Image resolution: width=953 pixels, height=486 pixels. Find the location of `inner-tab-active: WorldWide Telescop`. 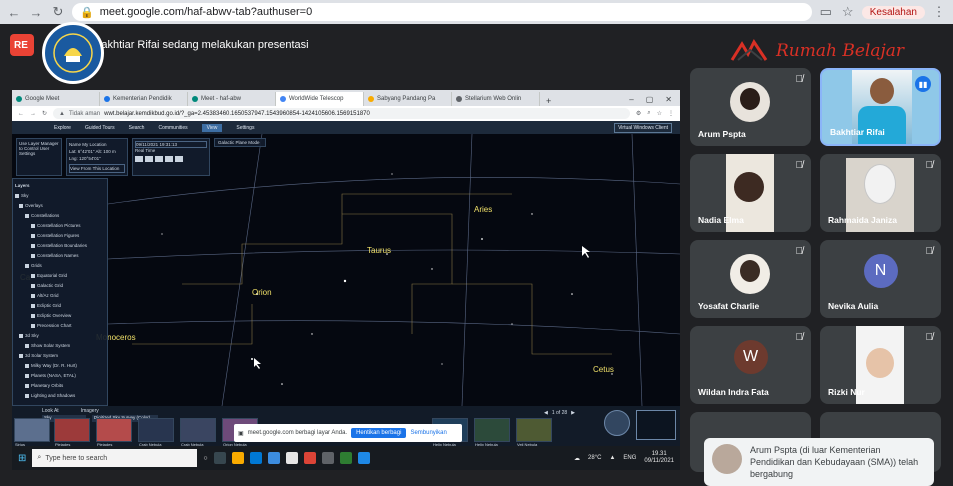

inner-tab-active: WorldWide Telescop is located at coordinates (320, 99).